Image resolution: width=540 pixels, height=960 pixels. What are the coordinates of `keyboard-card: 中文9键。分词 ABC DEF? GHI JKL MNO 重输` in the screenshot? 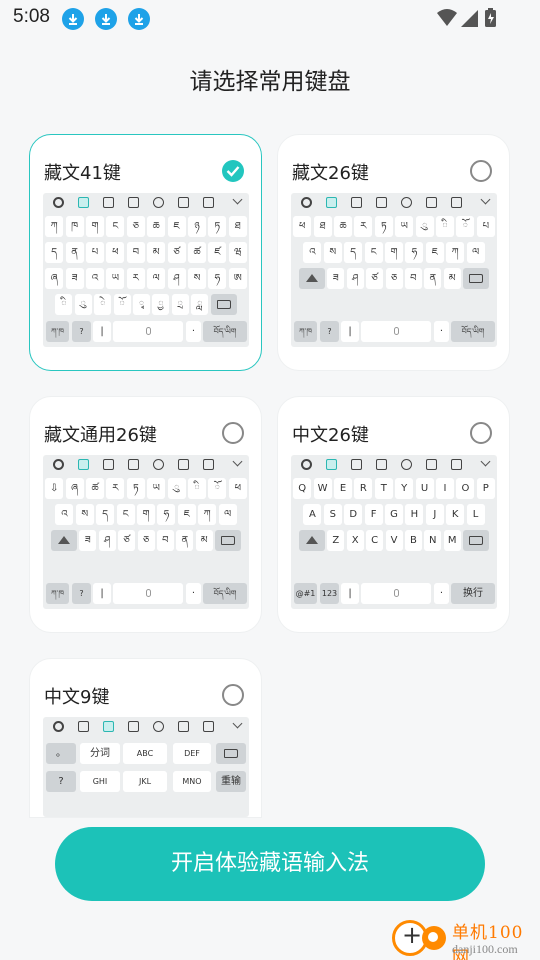 It's located at (145, 738).